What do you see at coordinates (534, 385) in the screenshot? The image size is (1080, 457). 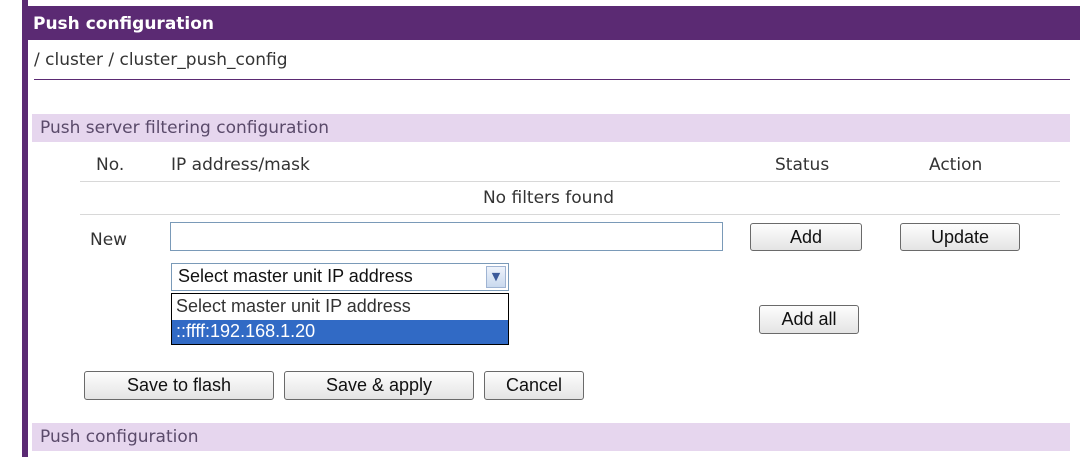 I see `cancel-button: Cancel` at bounding box center [534, 385].